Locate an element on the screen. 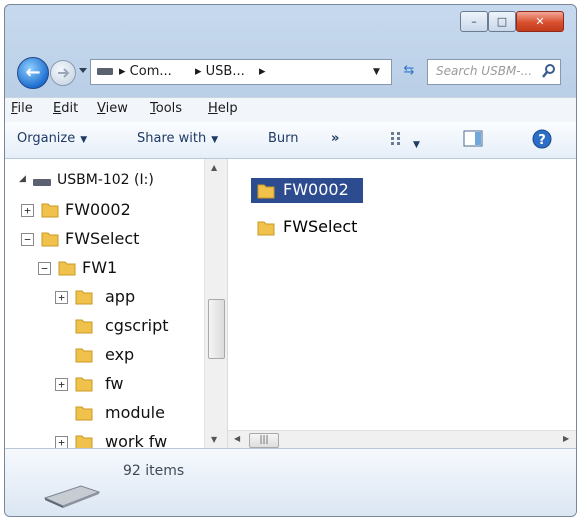 This screenshot has height=519, width=579. change-view-button: ▼ is located at coordinates (405, 141).